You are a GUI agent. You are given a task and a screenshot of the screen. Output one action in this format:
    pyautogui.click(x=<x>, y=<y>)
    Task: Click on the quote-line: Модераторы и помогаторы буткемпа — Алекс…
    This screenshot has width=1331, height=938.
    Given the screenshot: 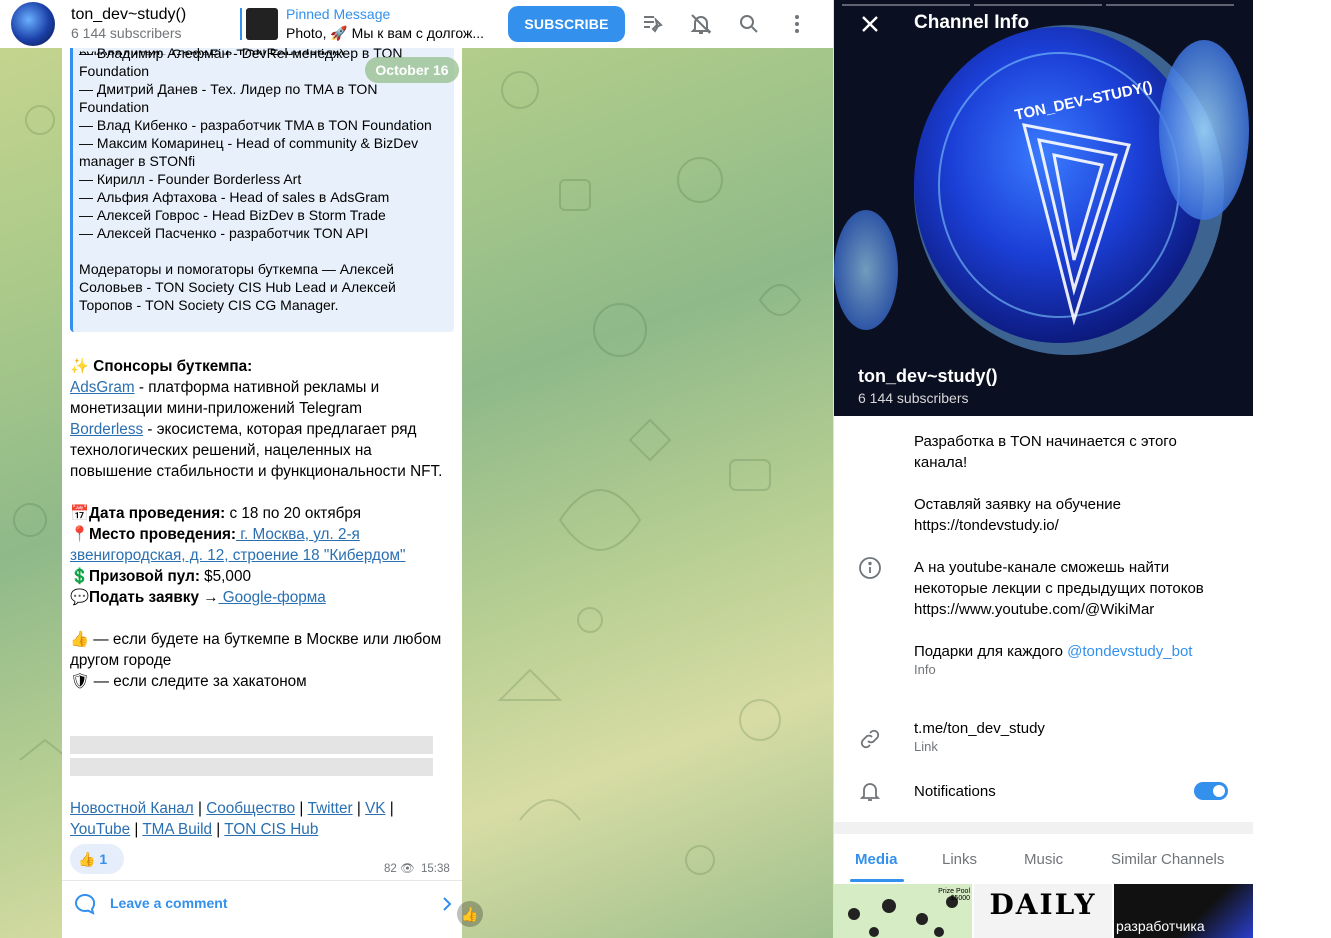 What is the action you would take?
    pyautogui.click(x=237, y=287)
    